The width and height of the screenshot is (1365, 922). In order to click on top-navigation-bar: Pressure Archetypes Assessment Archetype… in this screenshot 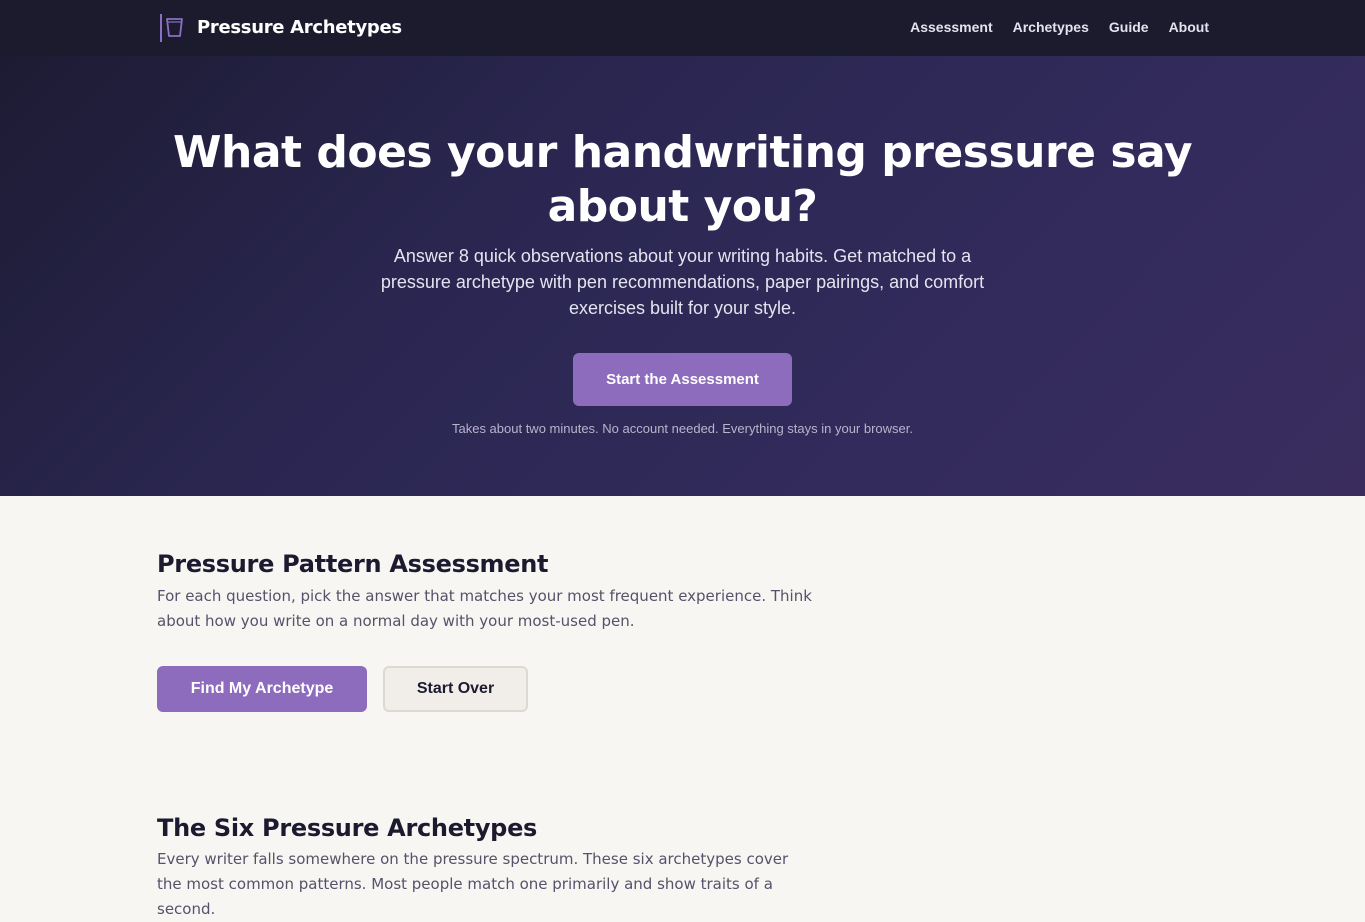, I will do `click(682, 28)`.